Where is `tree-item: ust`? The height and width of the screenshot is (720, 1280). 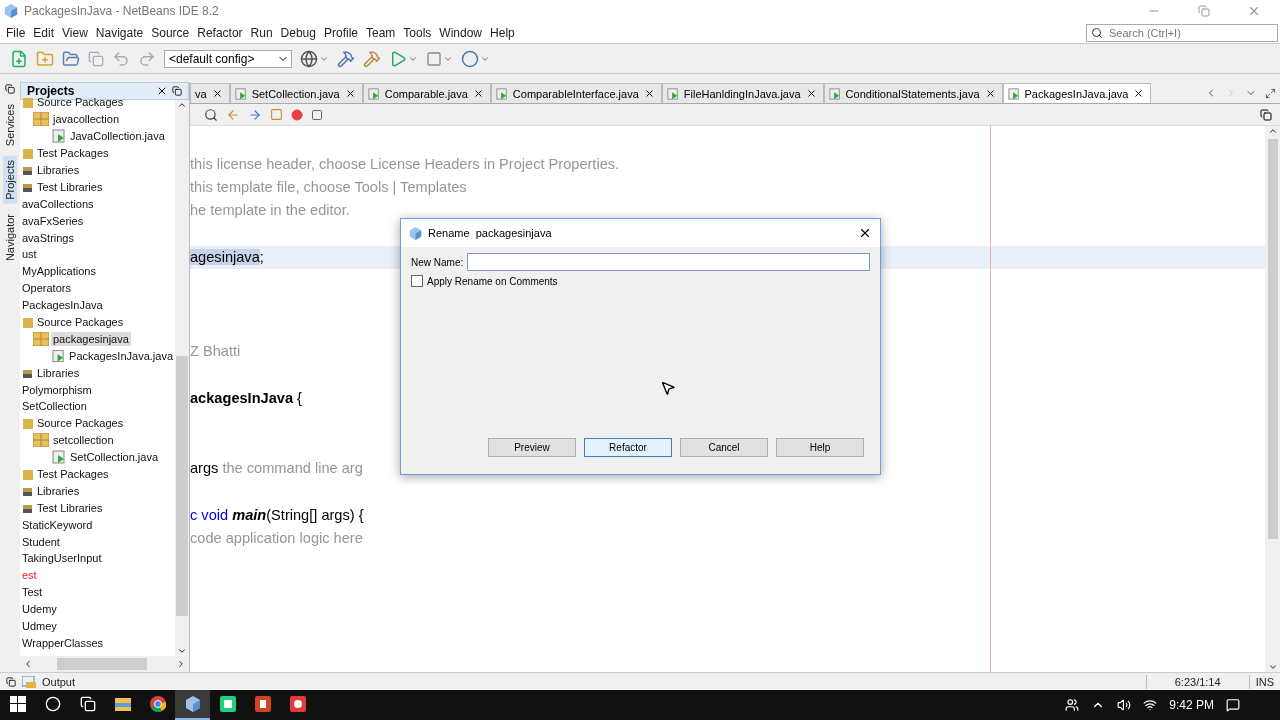 tree-item: ust is located at coordinates (29, 254).